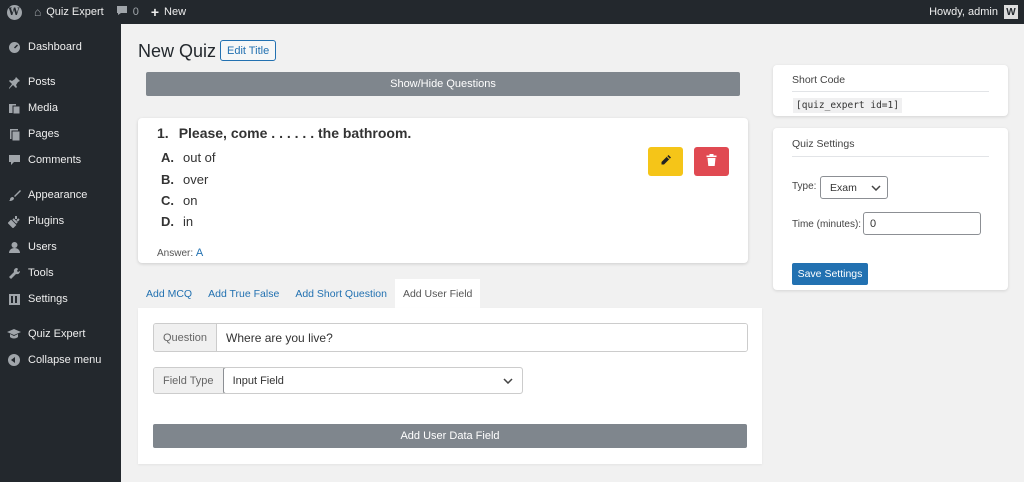  I want to click on site-name: Quiz Expert, so click(75, 12).